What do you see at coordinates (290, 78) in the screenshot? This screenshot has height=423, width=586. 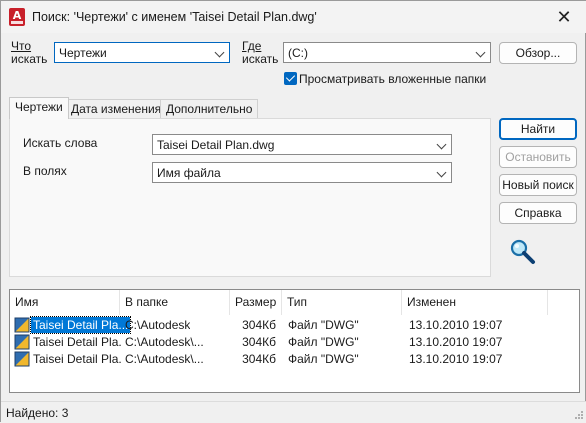 I see `subfolders-checkbox` at bounding box center [290, 78].